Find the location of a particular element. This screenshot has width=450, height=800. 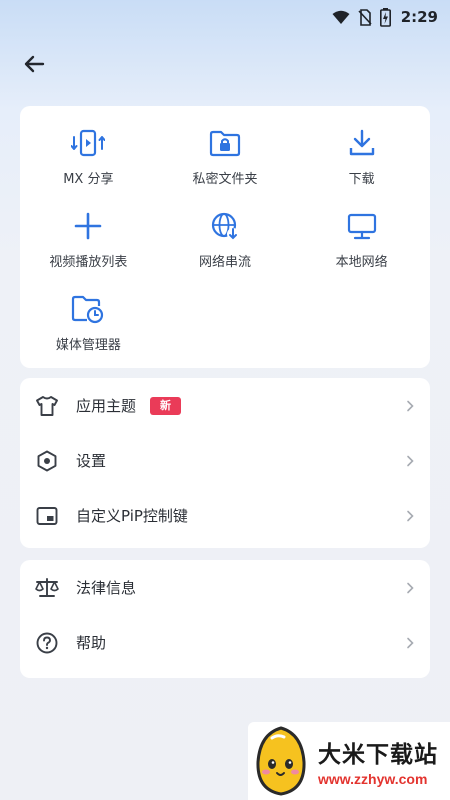

grid-item-label: MX 分享 is located at coordinates (88, 179).